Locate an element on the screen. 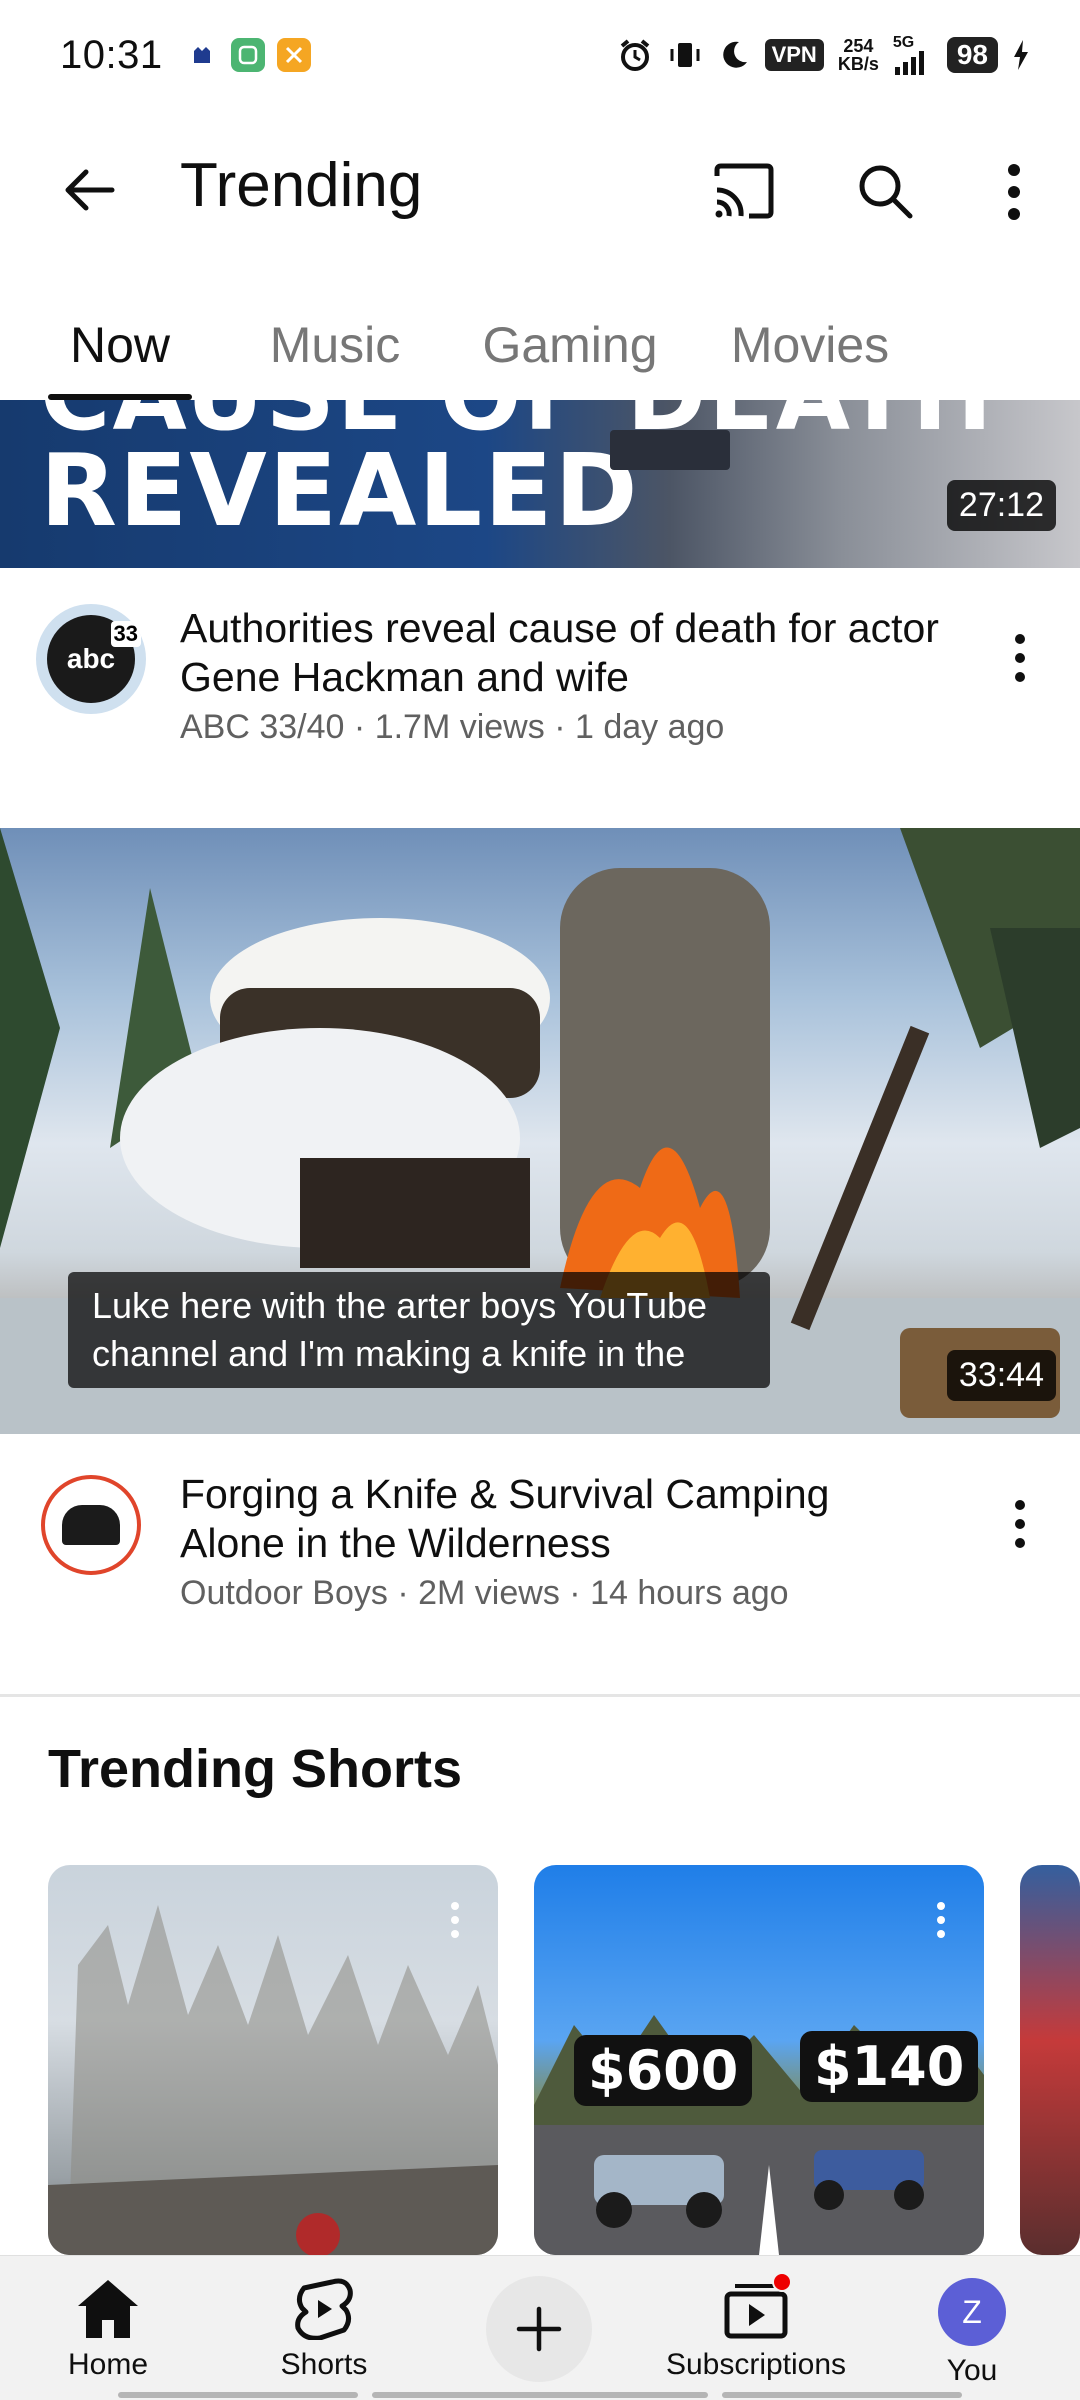  bottom-navigation: Home Shorts Subscriptions Z You is located at coordinates (540, 2327).